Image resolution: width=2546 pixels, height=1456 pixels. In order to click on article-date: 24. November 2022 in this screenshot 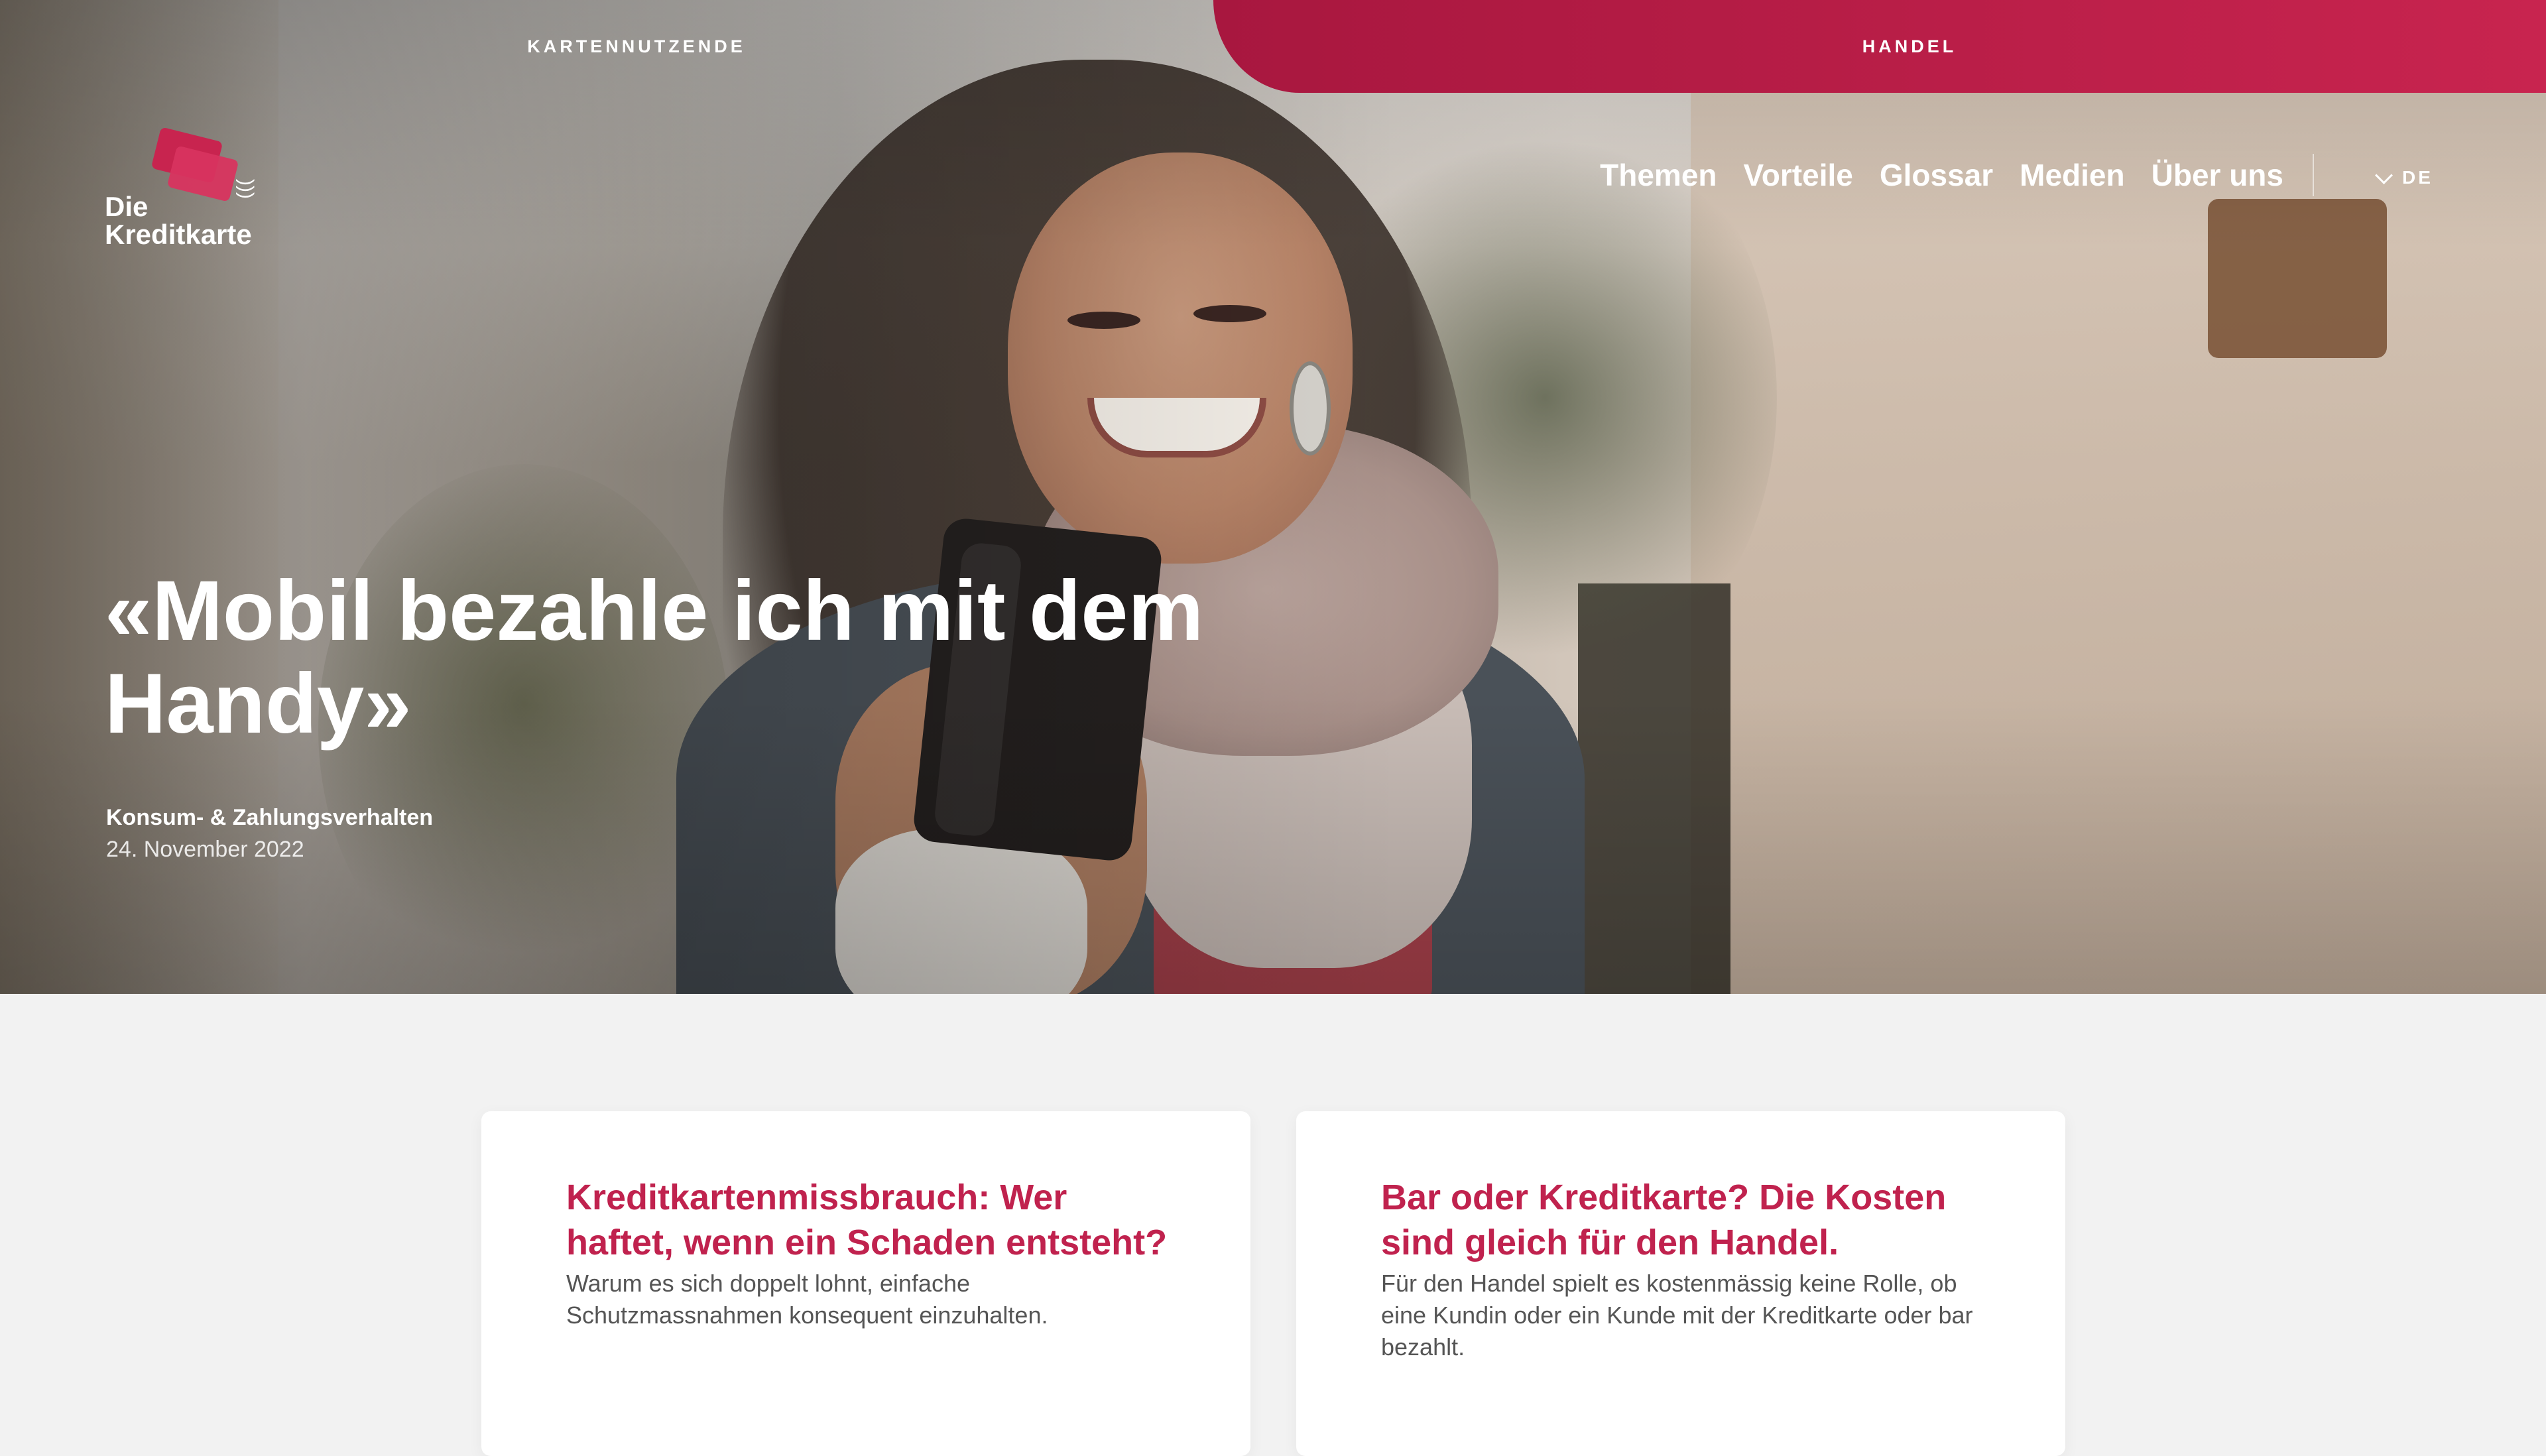, I will do `click(205, 849)`.